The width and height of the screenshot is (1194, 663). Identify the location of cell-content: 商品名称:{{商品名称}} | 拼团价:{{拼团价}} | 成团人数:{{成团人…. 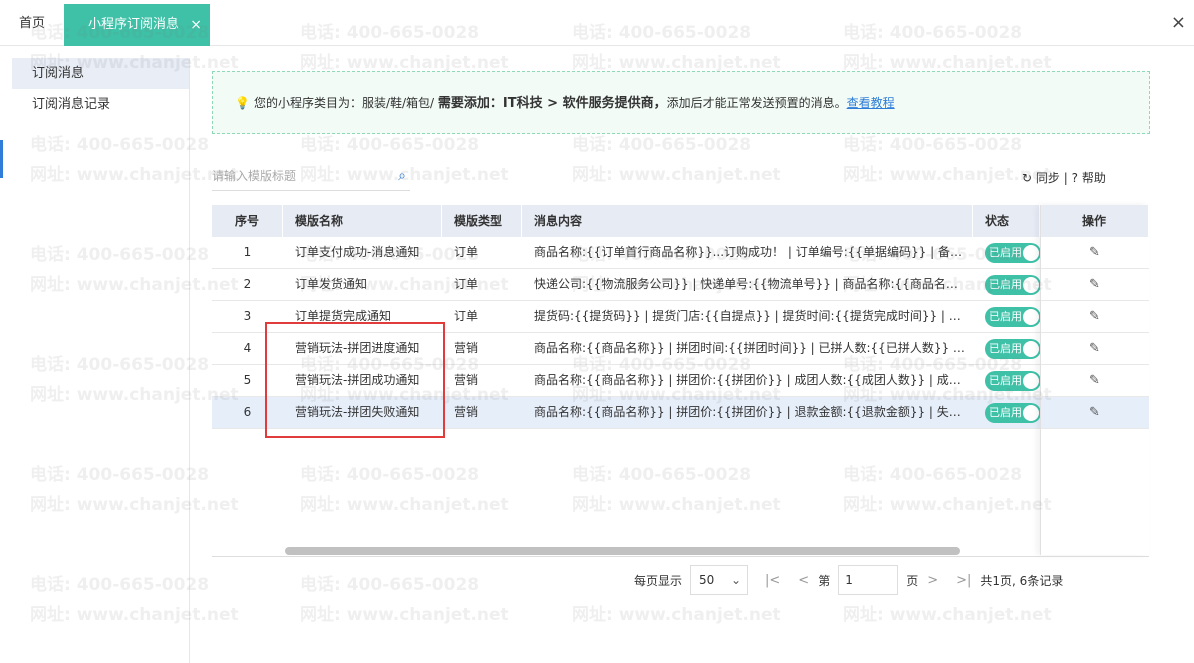
(753, 380).